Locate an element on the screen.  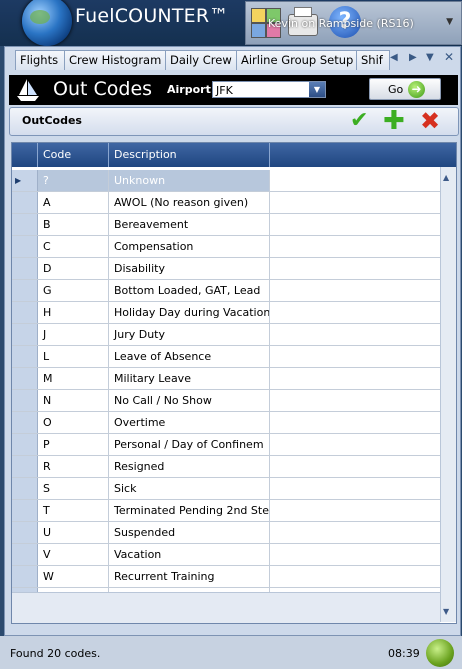
tab-crew-histogram: Crew Histogram is located at coordinates (117, 60).